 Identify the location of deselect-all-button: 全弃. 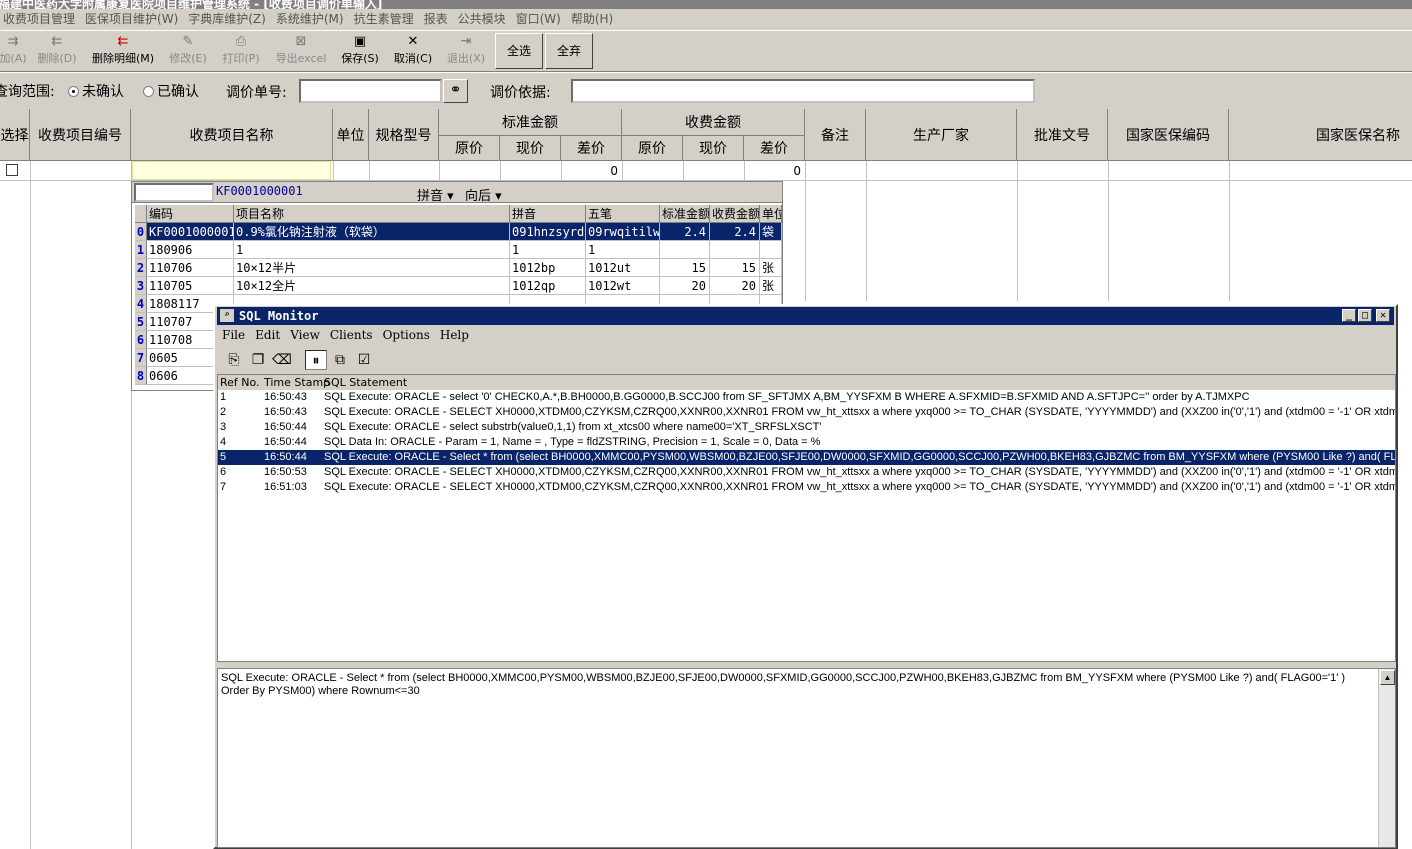
(569, 51).